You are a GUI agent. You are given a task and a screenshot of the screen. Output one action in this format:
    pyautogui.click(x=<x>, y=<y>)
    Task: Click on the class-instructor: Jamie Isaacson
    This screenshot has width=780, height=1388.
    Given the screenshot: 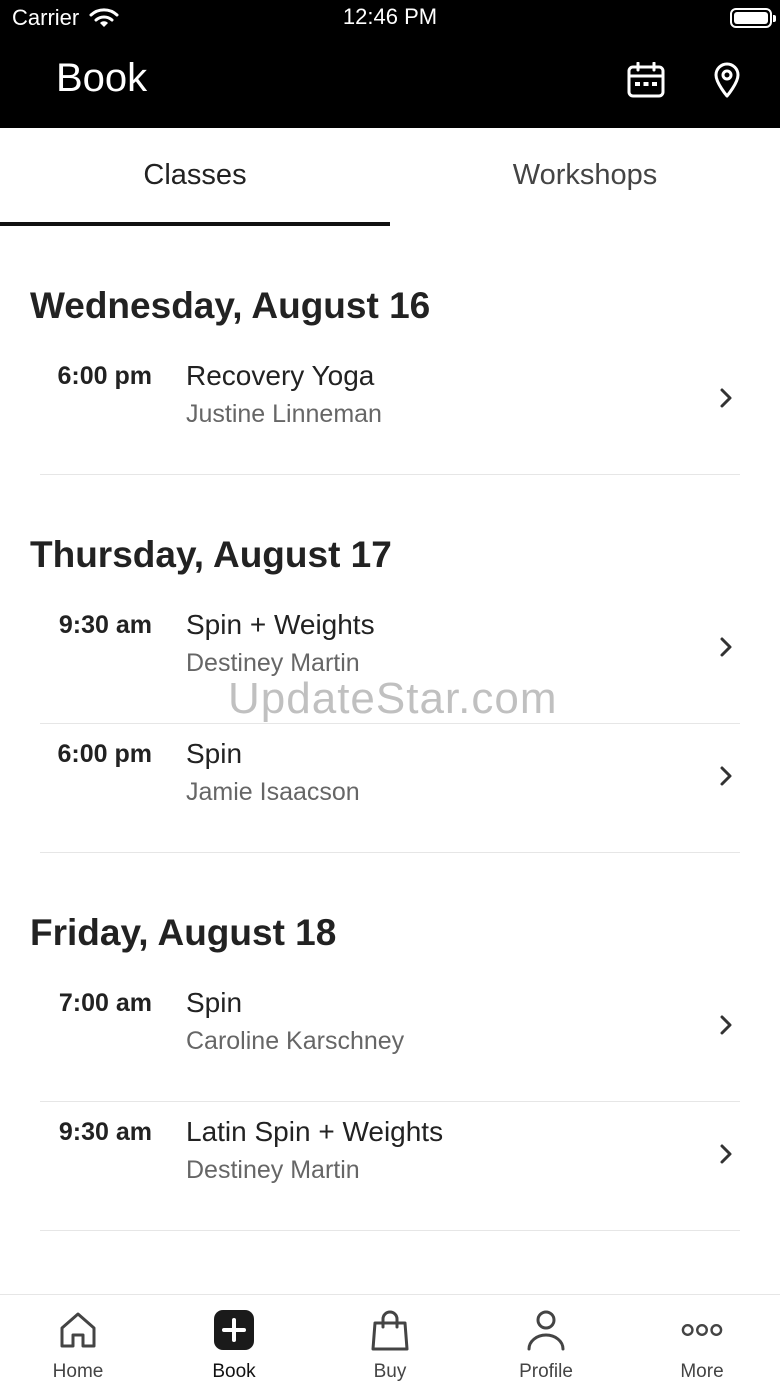 What is the action you would take?
    pyautogui.click(x=273, y=792)
    